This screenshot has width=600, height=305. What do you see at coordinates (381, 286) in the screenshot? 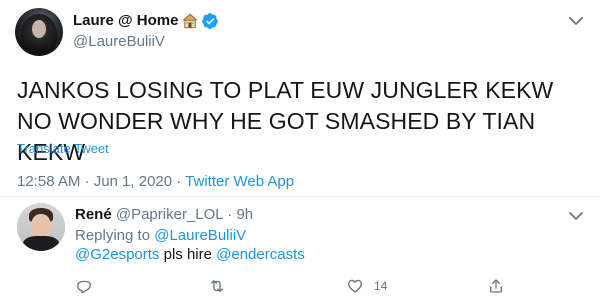
I see `like-count: 14` at bounding box center [381, 286].